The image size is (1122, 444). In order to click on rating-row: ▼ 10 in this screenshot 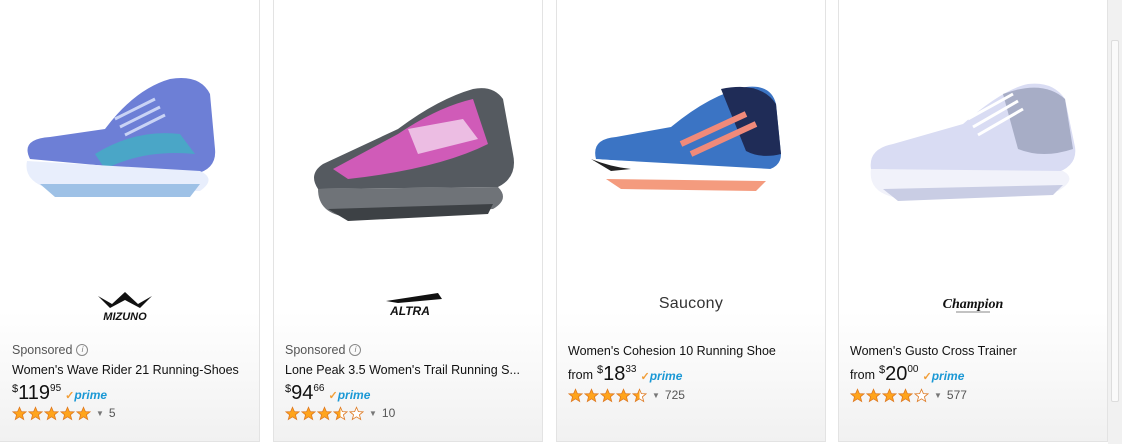, I will do `click(340, 413)`.